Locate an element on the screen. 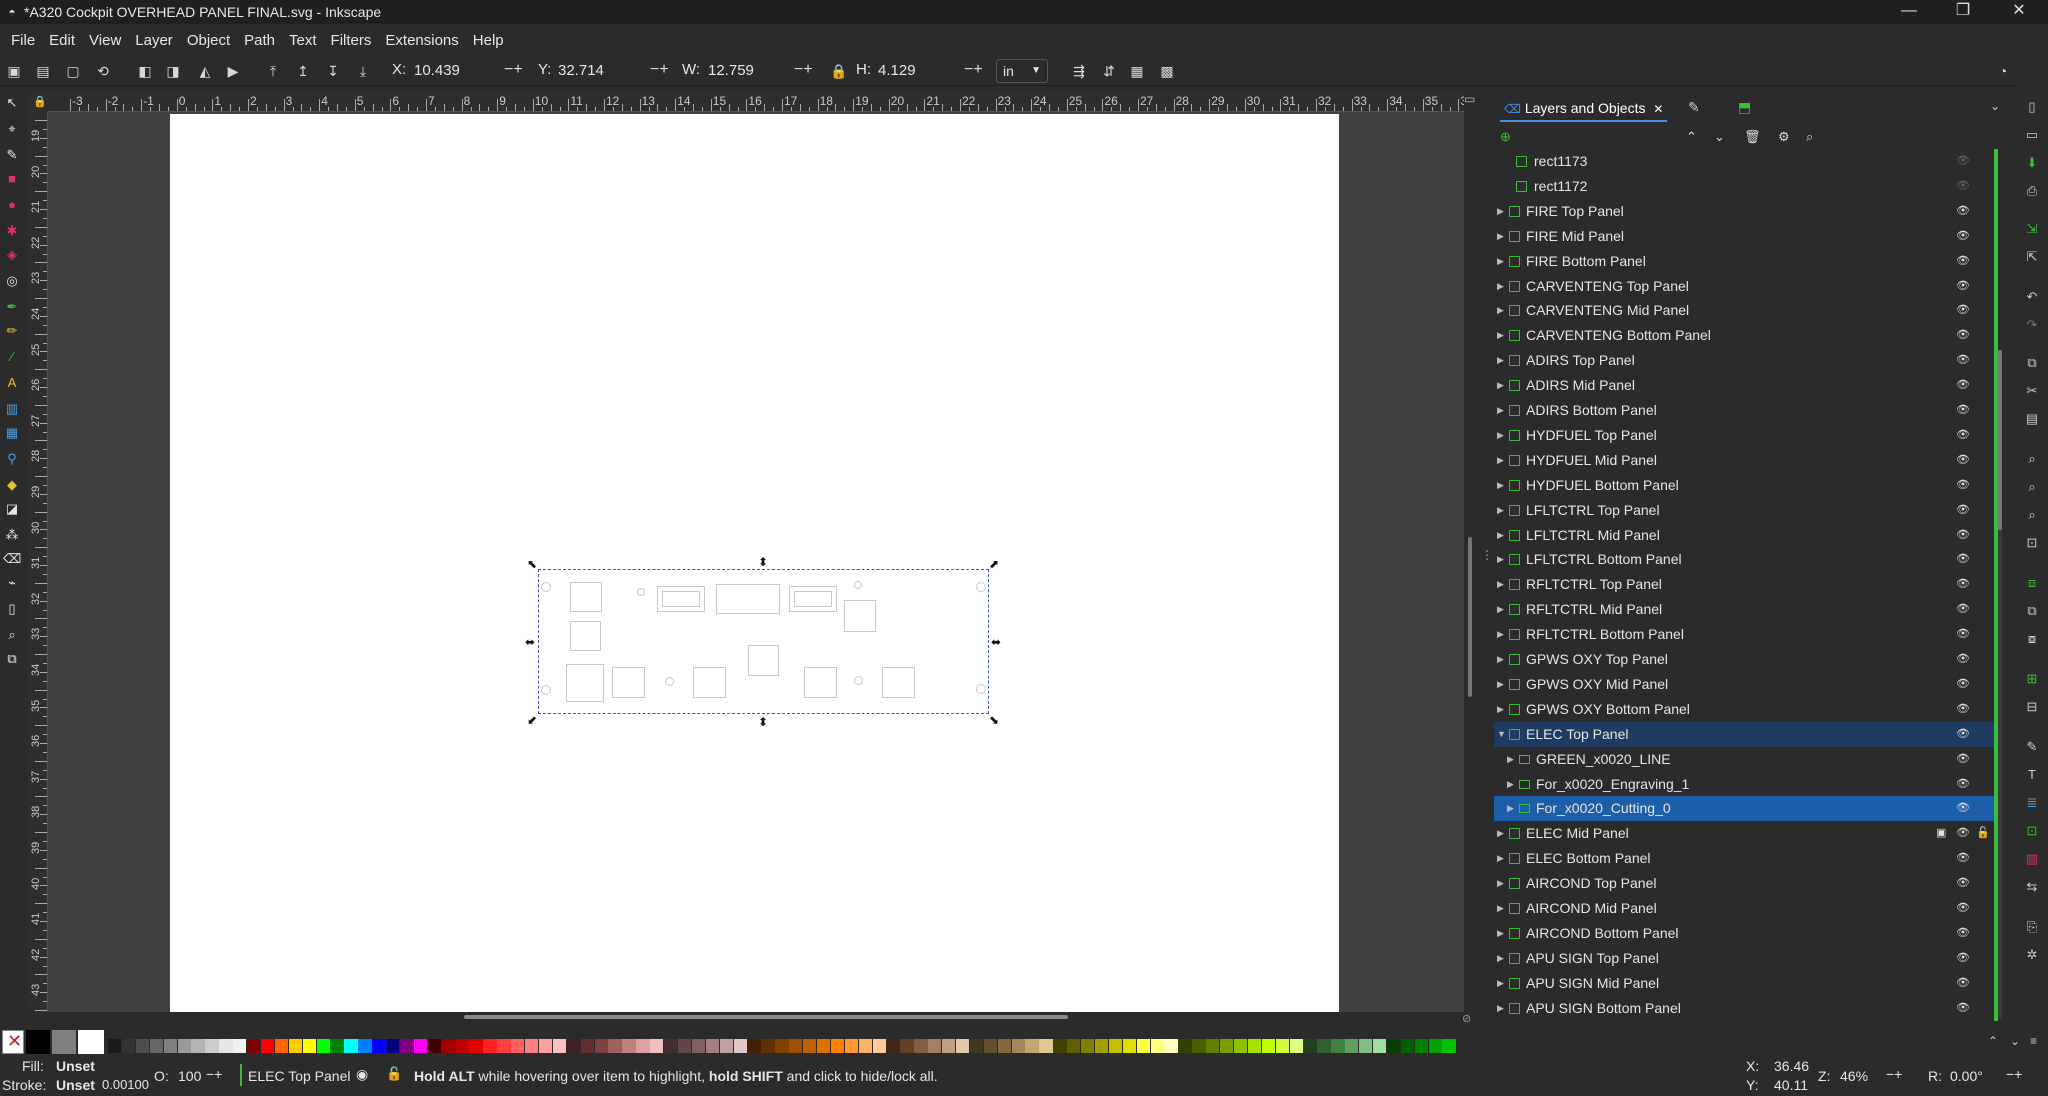 The width and height of the screenshot is (2048, 1096). save-icon: ⬇ is located at coordinates (2032, 163).